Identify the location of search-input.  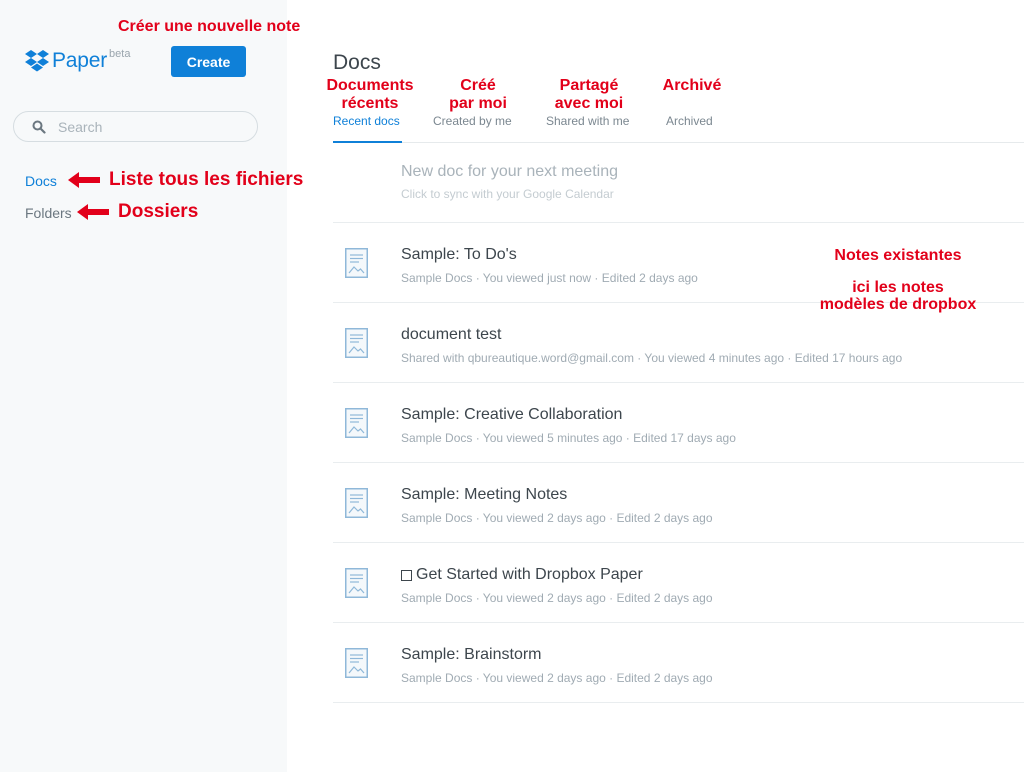
(148, 126).